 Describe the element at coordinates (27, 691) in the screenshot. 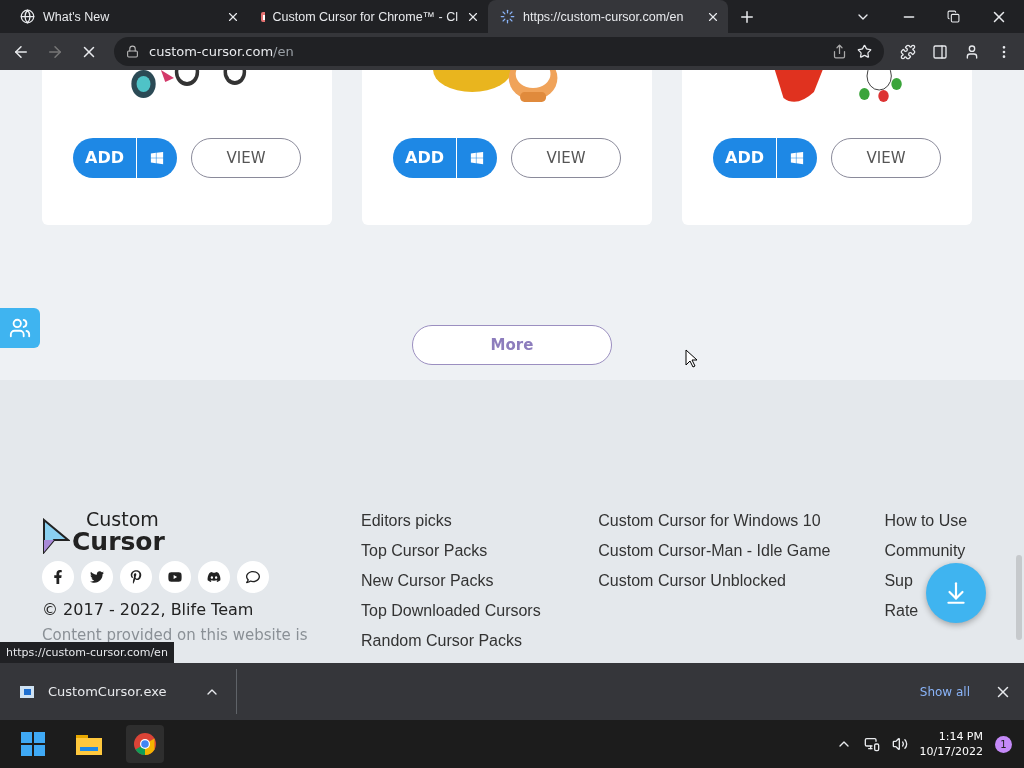

I see `file-icon` at that location.